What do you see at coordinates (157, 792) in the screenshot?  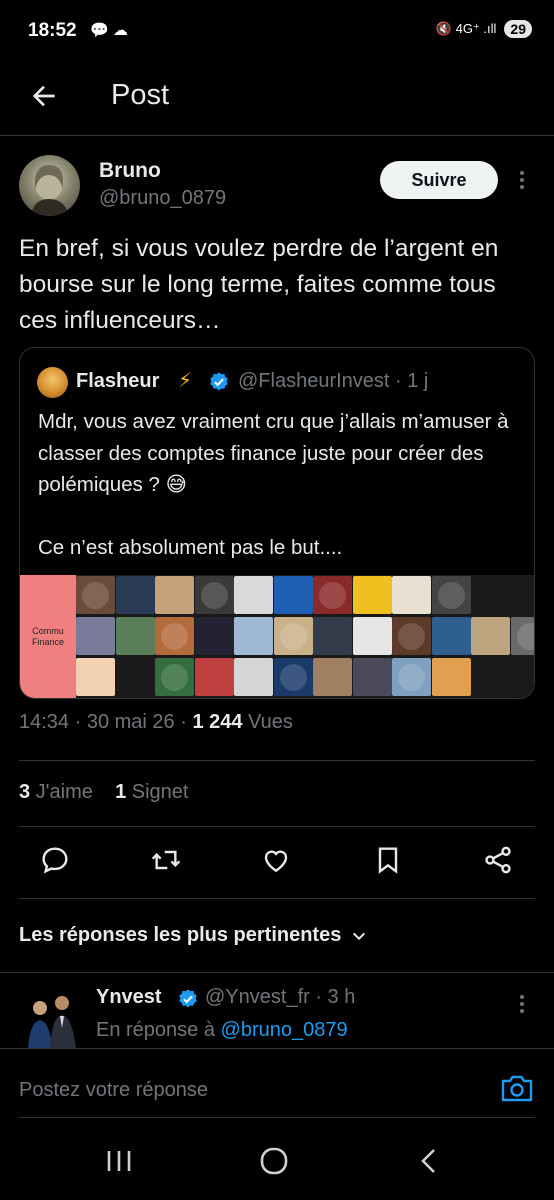 I see `bookmarks-label: Signet` at bounding box center [157, 792].